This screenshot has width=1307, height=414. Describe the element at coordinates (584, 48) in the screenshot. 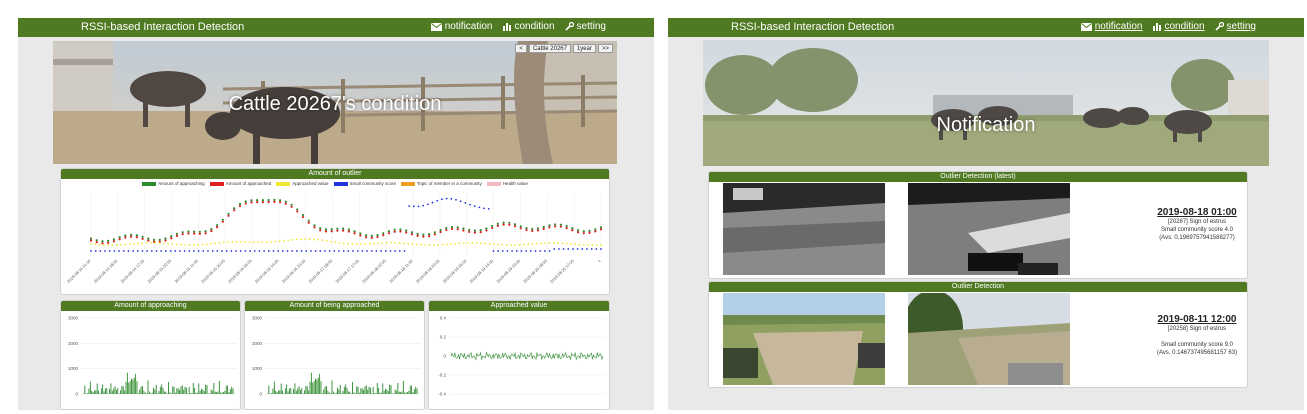

I see `period-select: 1year` at that location.